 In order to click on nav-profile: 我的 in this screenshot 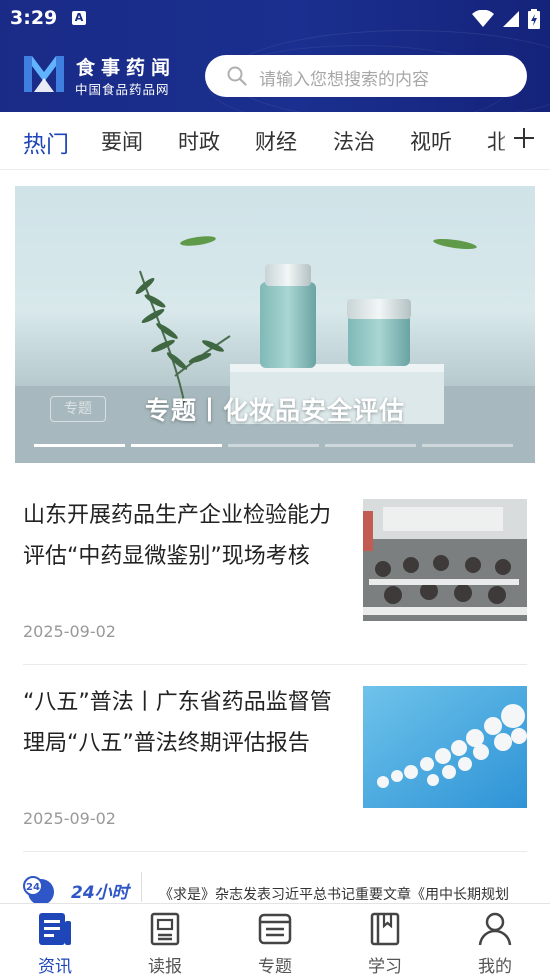, I will do `click(495, 941)`.